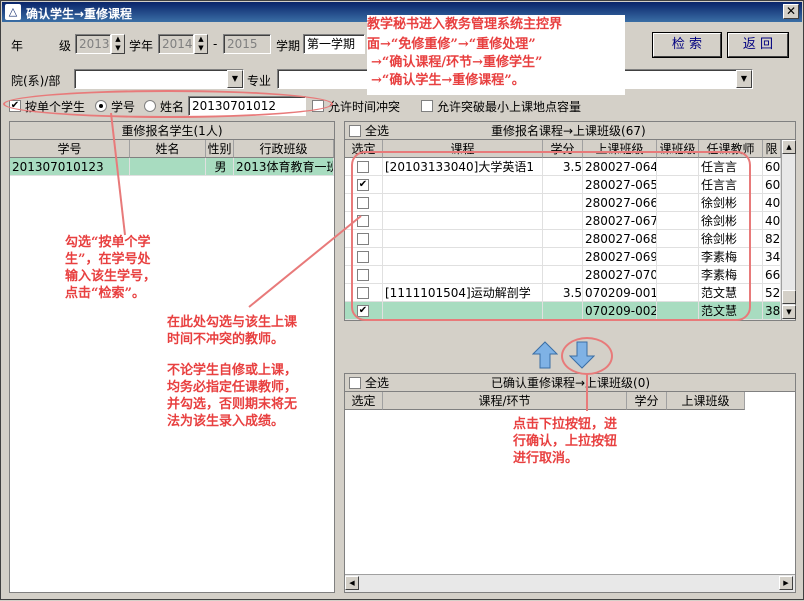  I want to click on school-year-label: 学年, so click(141, 46).